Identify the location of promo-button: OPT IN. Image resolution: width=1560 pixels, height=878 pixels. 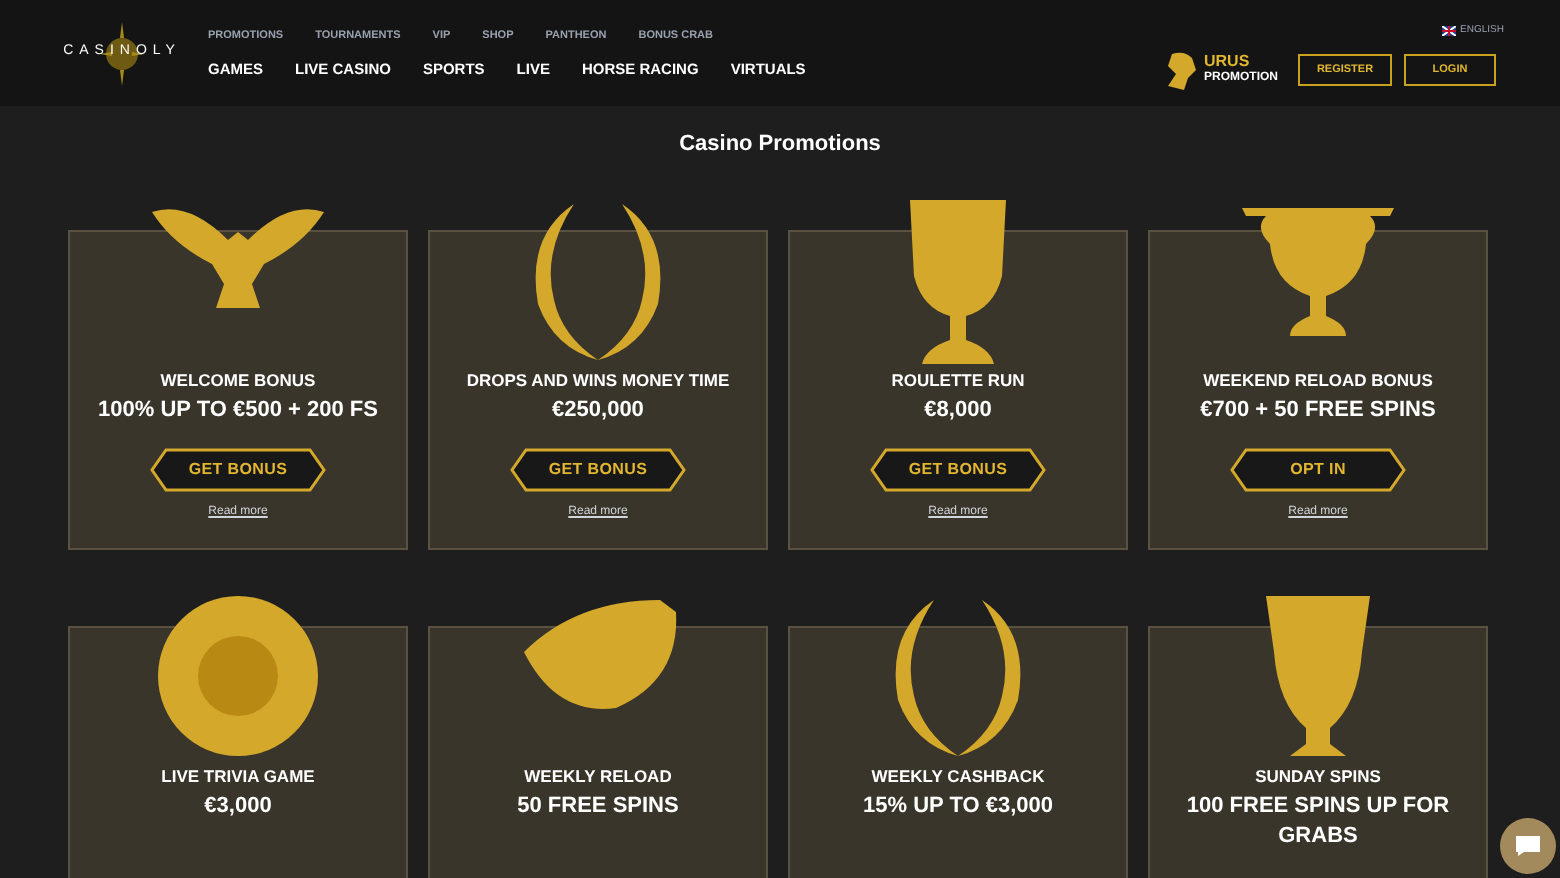
(1318, 470).